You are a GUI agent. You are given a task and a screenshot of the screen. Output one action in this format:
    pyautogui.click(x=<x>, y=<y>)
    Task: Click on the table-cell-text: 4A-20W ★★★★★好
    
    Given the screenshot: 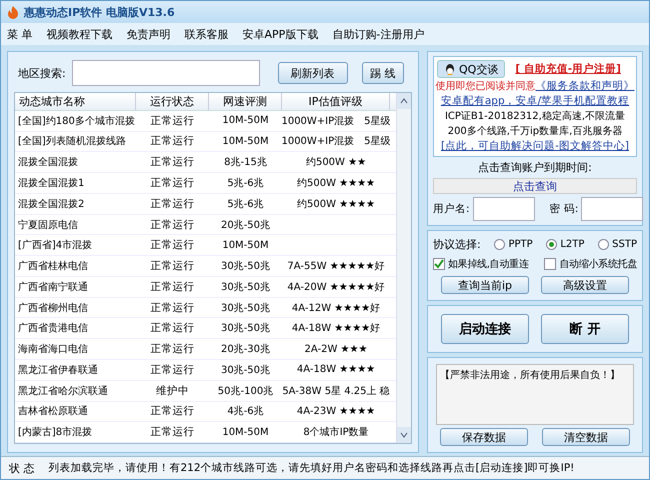 What is the action you would take?
    pyautogui.click(x=336, y=287)
    